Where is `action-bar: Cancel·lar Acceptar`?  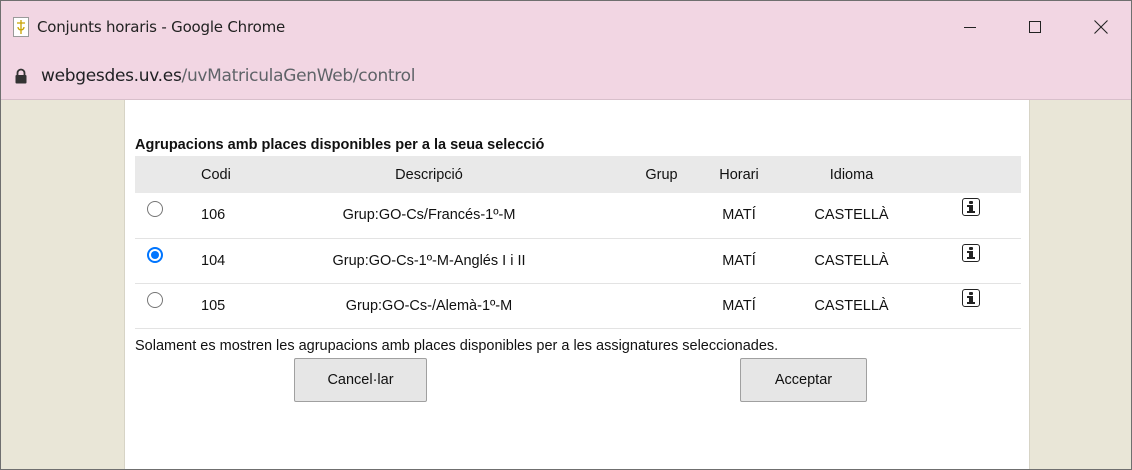 action-bar: Cancel·lar Acceptar is located at coordinates (578, 381).